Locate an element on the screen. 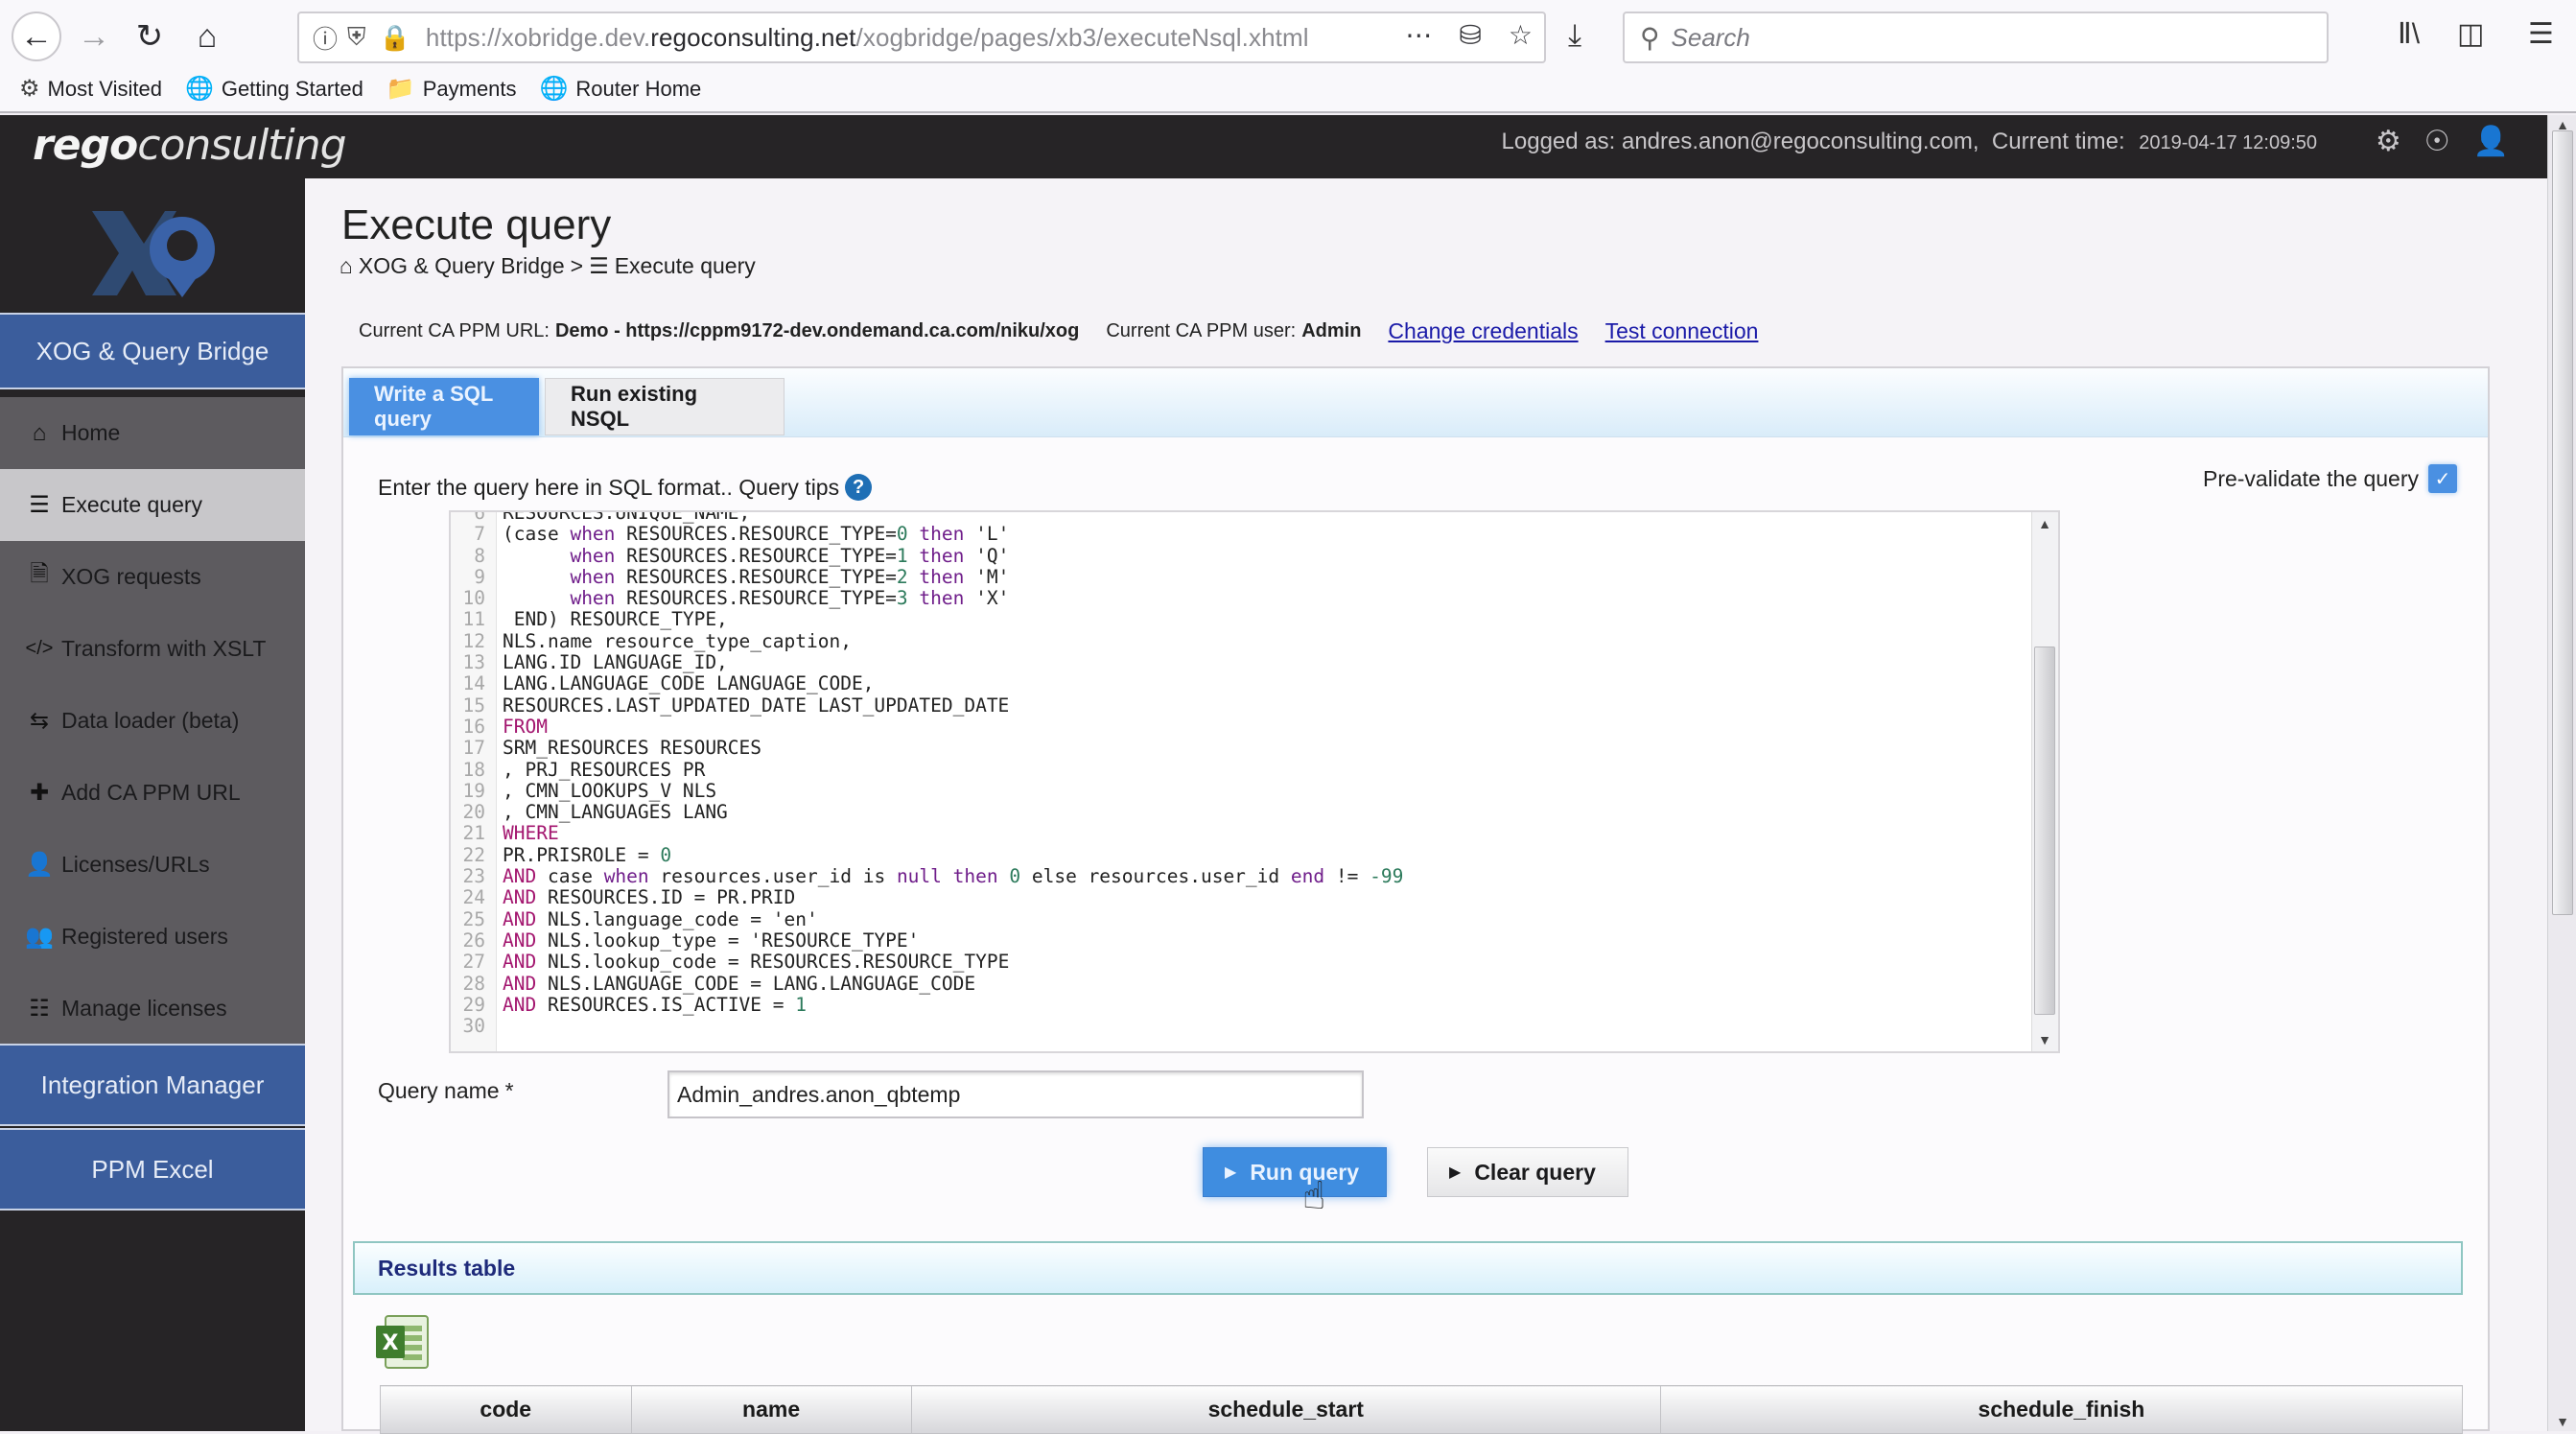  sidebar-item-licenses-urls: 👤 Licenses/URLs is located at coordinates (152, 865).